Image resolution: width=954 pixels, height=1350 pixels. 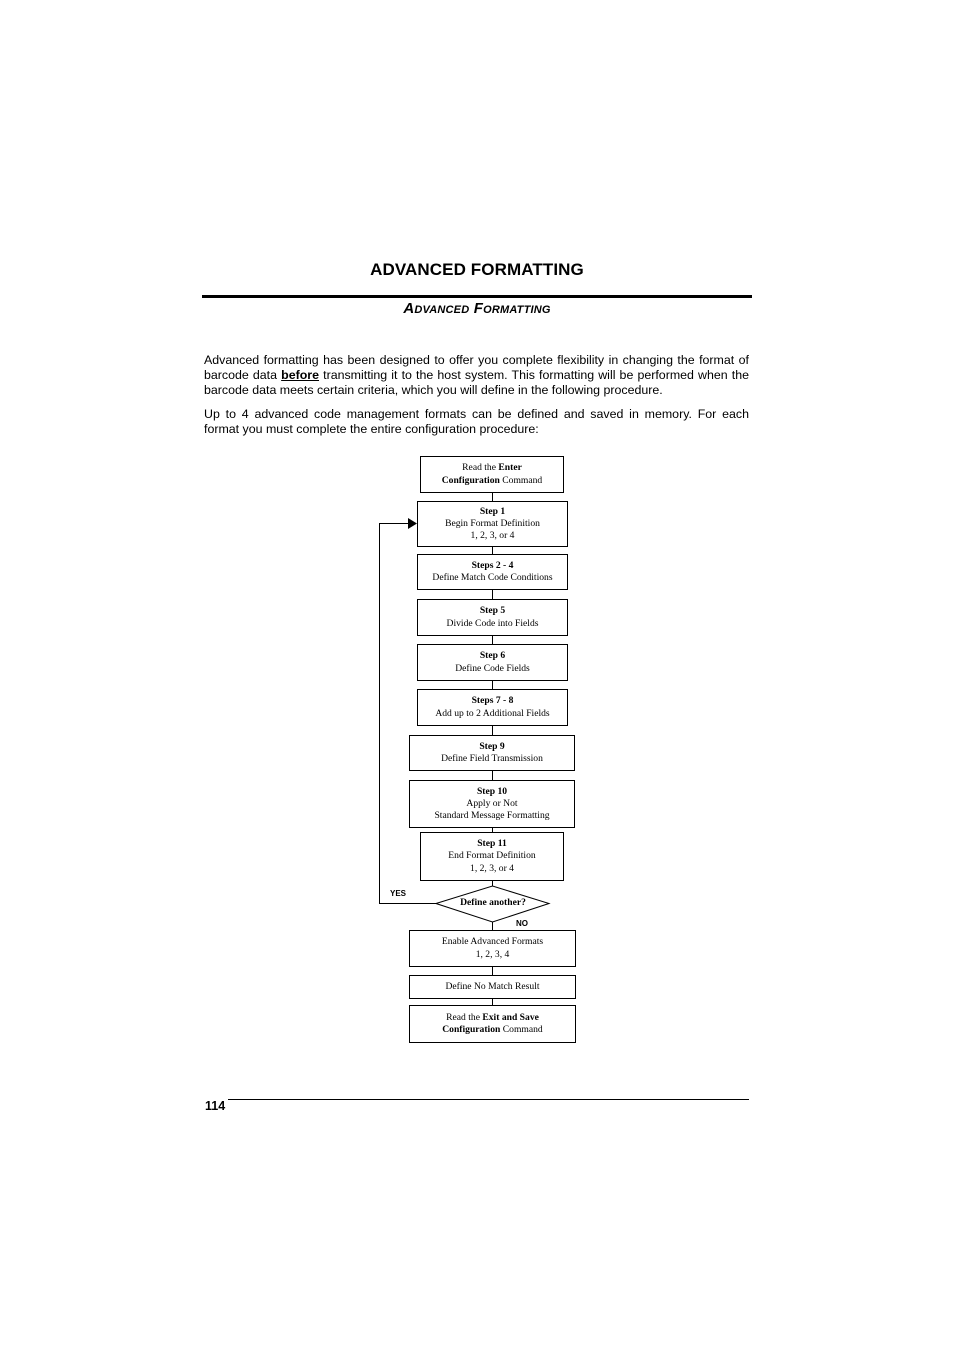 I want to click on loop-top-line, so click(x=394, y=523).